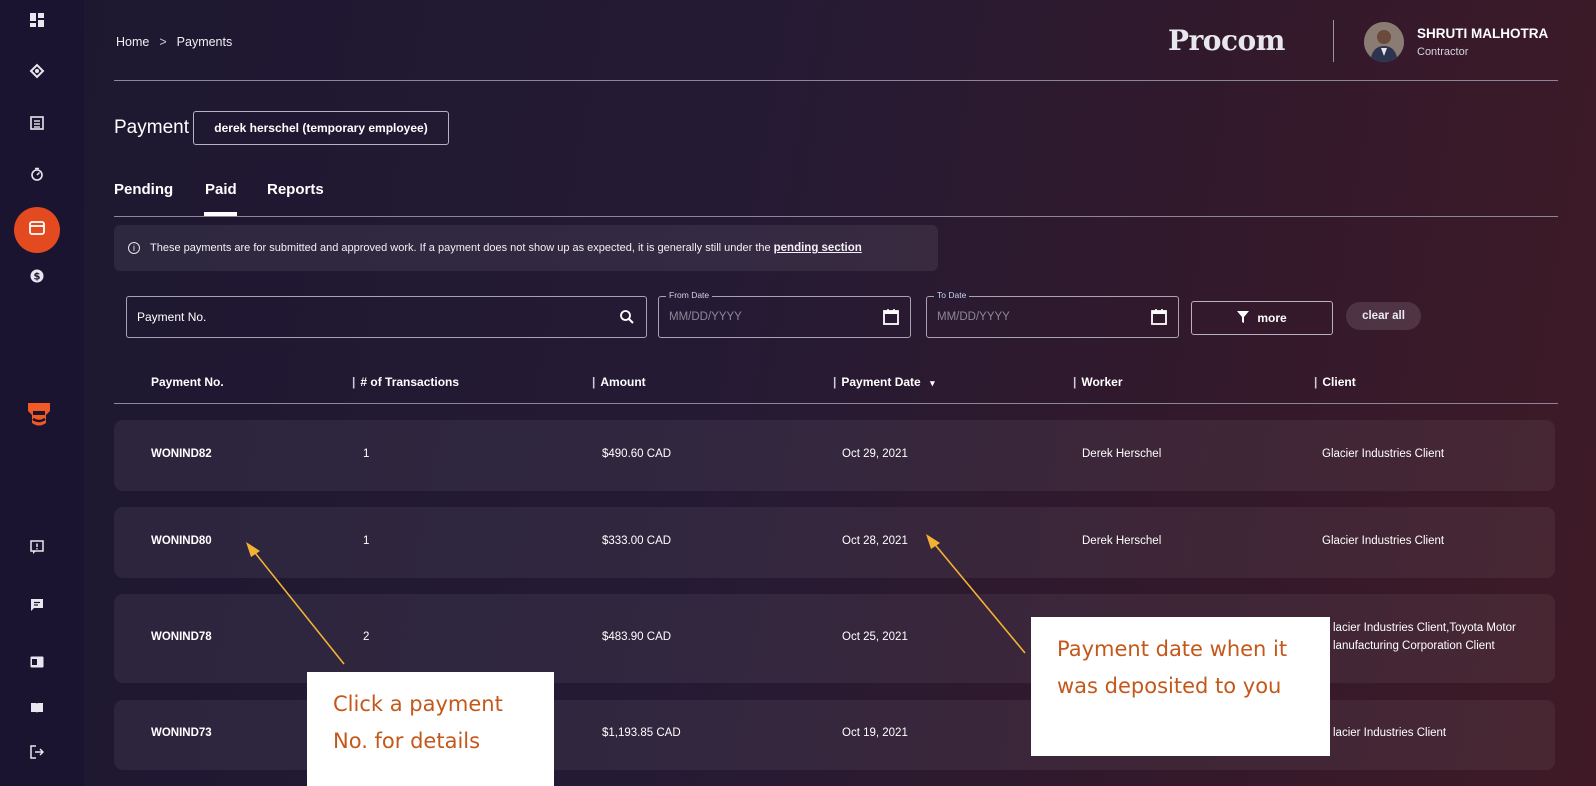  Describe the element at coordinates (181, 637) in the screenshot. I see `payment-no-link: WONIND78` at that location.